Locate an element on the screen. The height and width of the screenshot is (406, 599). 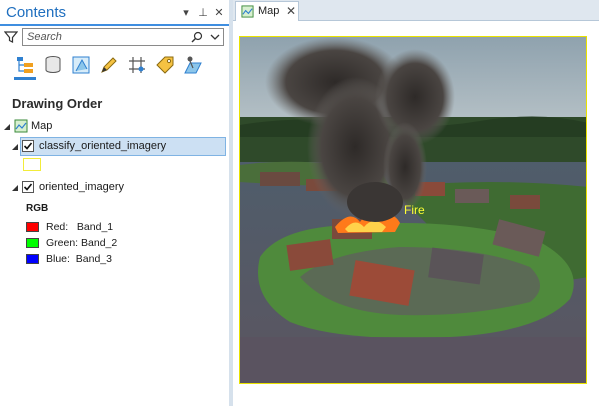
close-pane-button: ✕ is located at coordinates (219, 13).